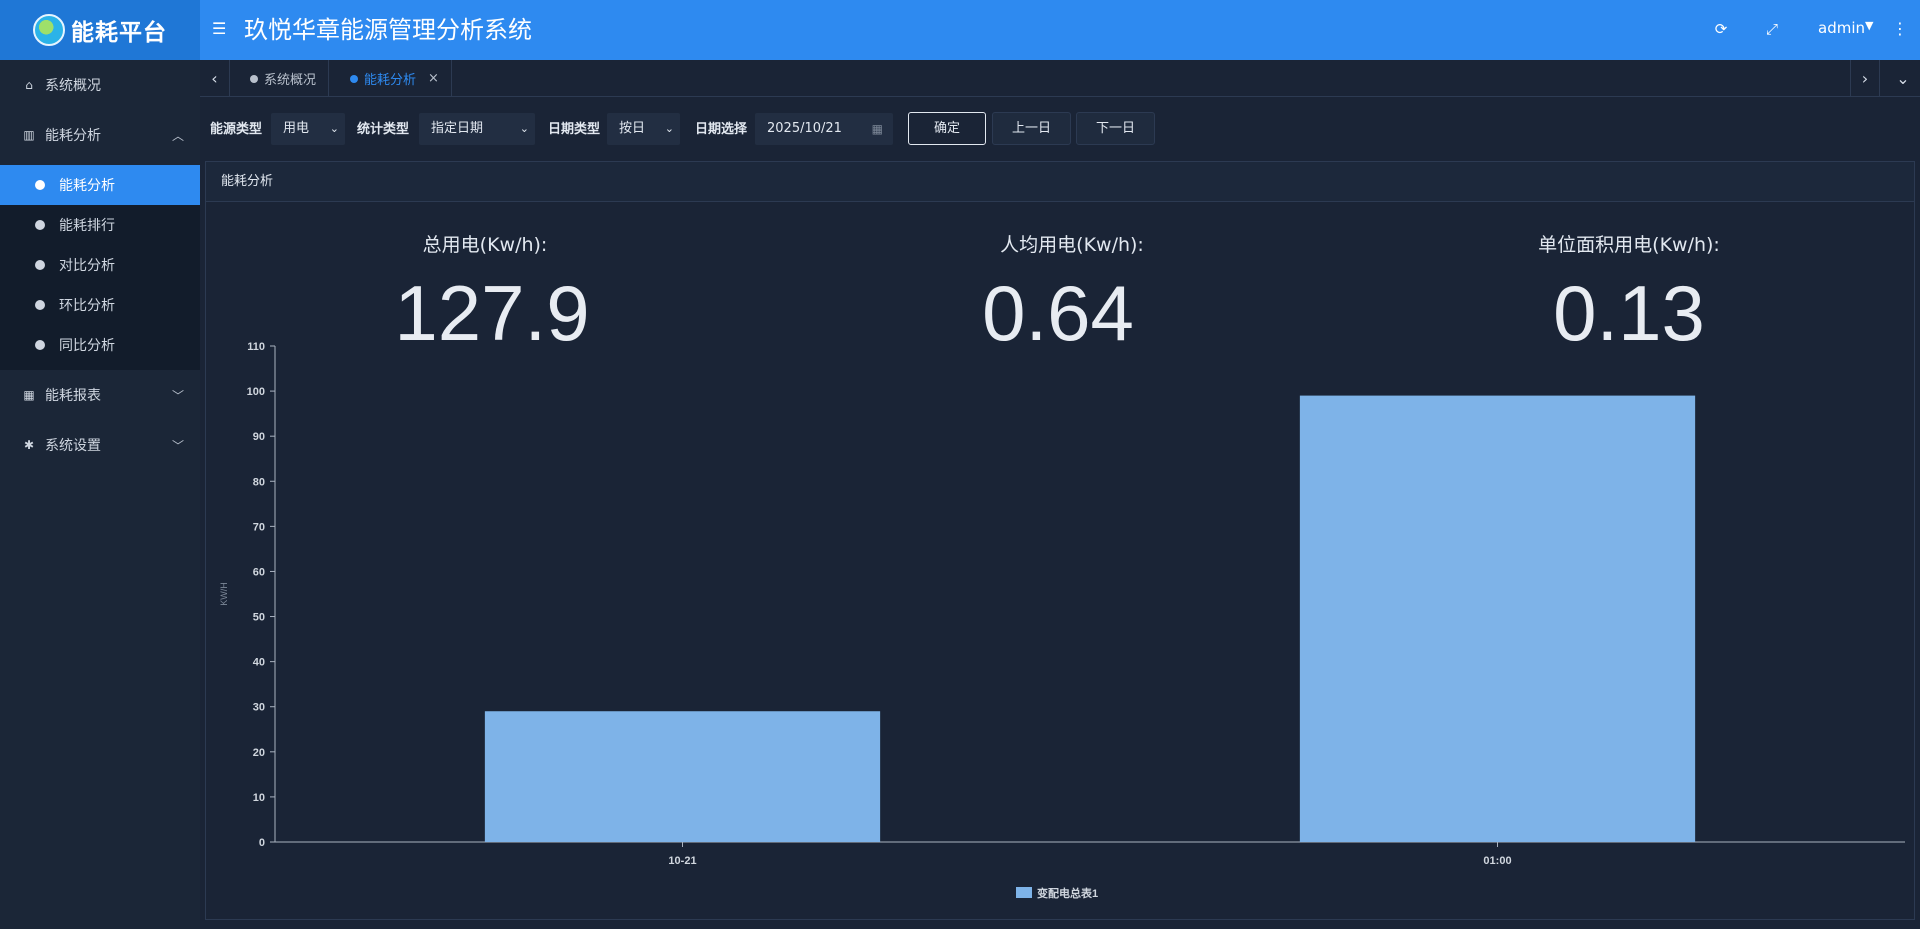 The height and width of the screenshot is (929, 1920). I want to click on tab-scroll-left-icon: ‹, so click(215, 78).